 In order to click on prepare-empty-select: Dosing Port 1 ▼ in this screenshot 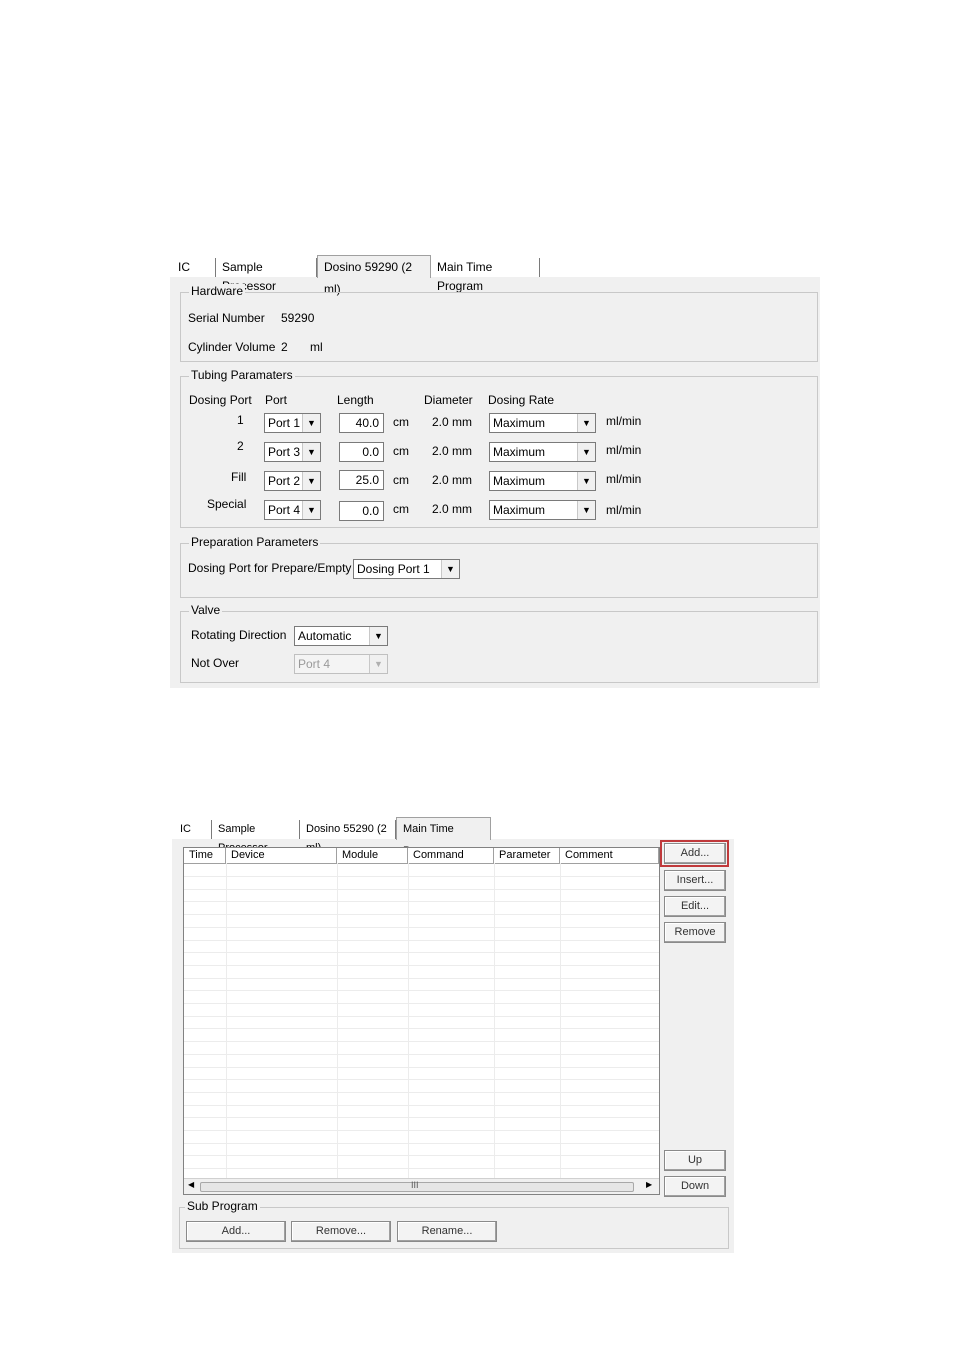, I will do `click(406, 569)`.